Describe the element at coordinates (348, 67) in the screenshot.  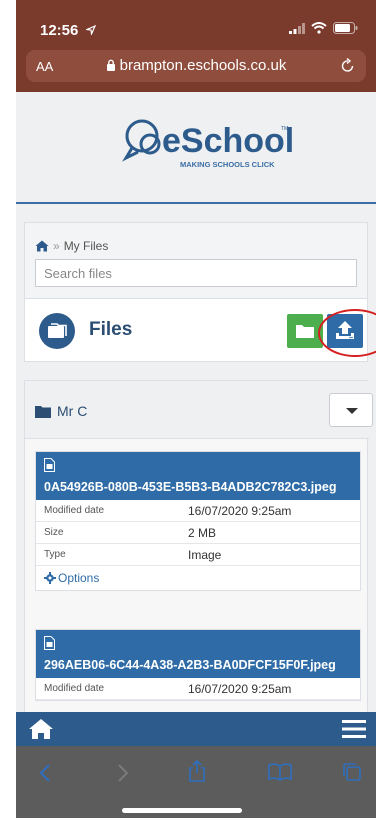
I see `reload-icon` at that location.